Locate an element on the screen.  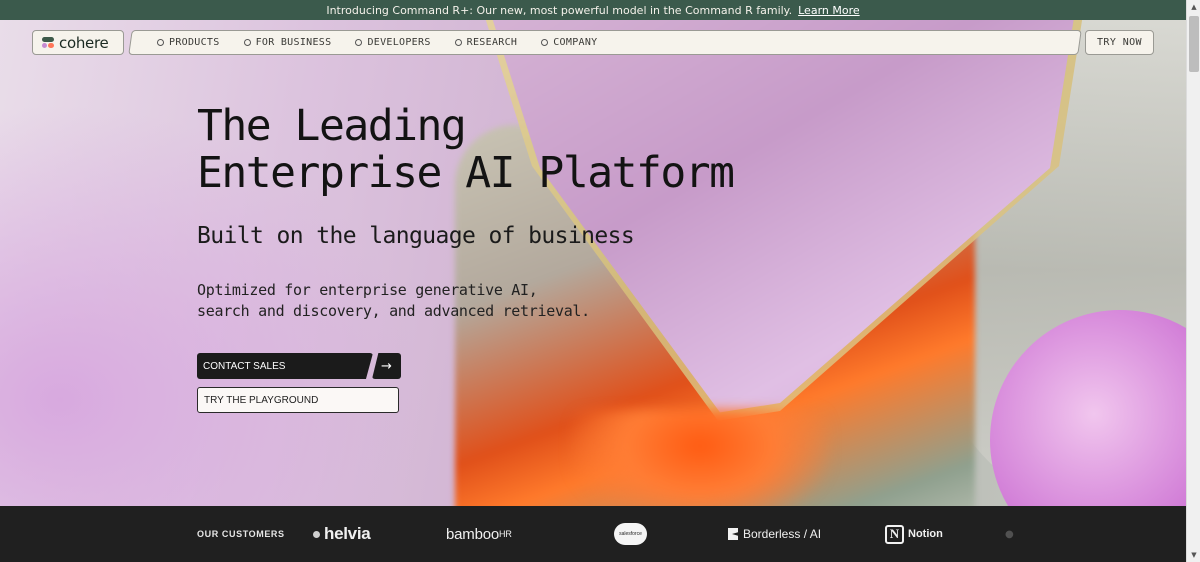
bamboohr-logo: bamboo HR is located at coordinates (479, 534).